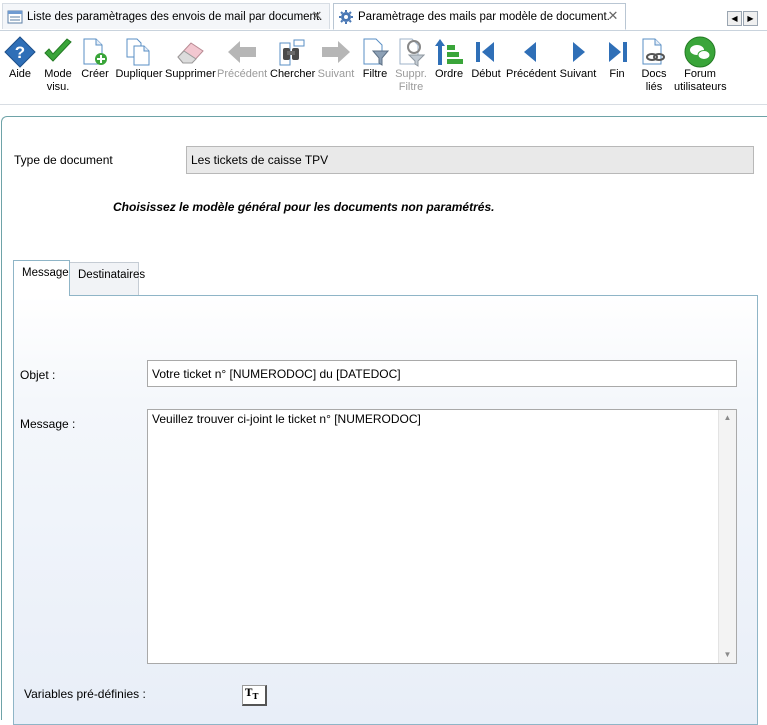  What do you see at coordinates (734, 18) in the screenshot?
I see `tab-scroll-left-icon: ◀` at bounding box center [734, 18].